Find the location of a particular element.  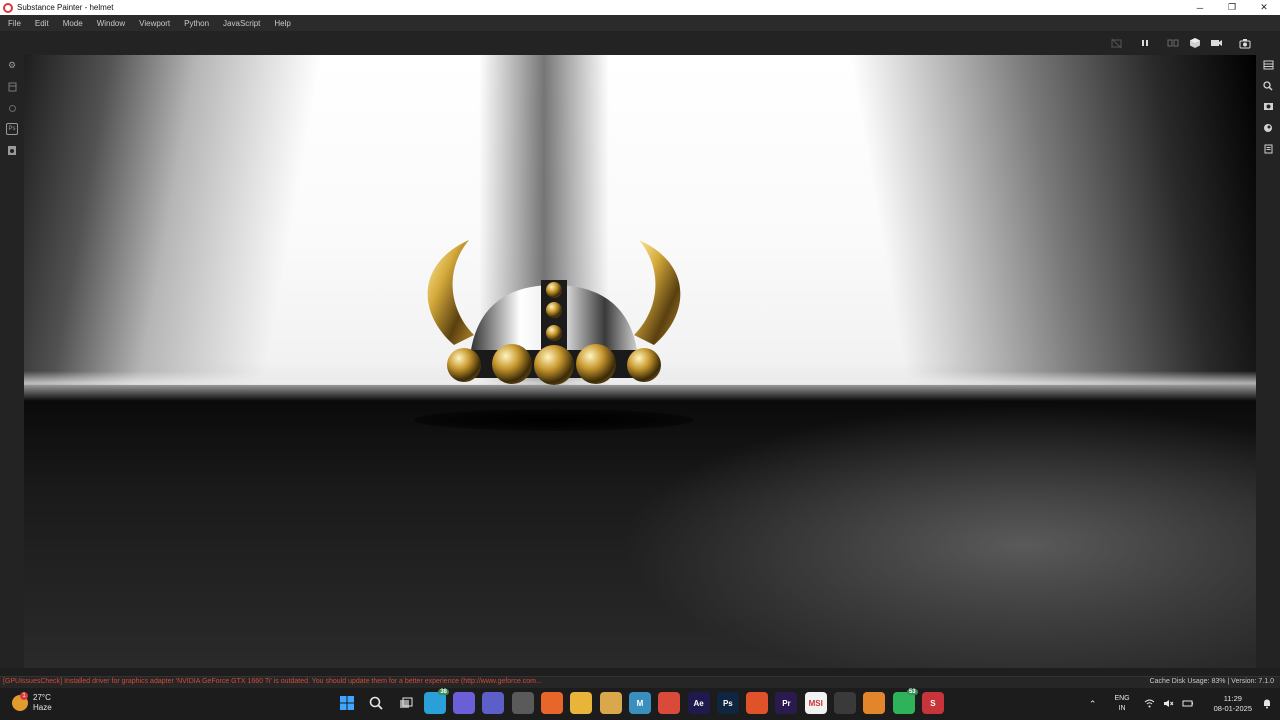

taskbar-app-label: MSI is located at coordinates (815, 703).